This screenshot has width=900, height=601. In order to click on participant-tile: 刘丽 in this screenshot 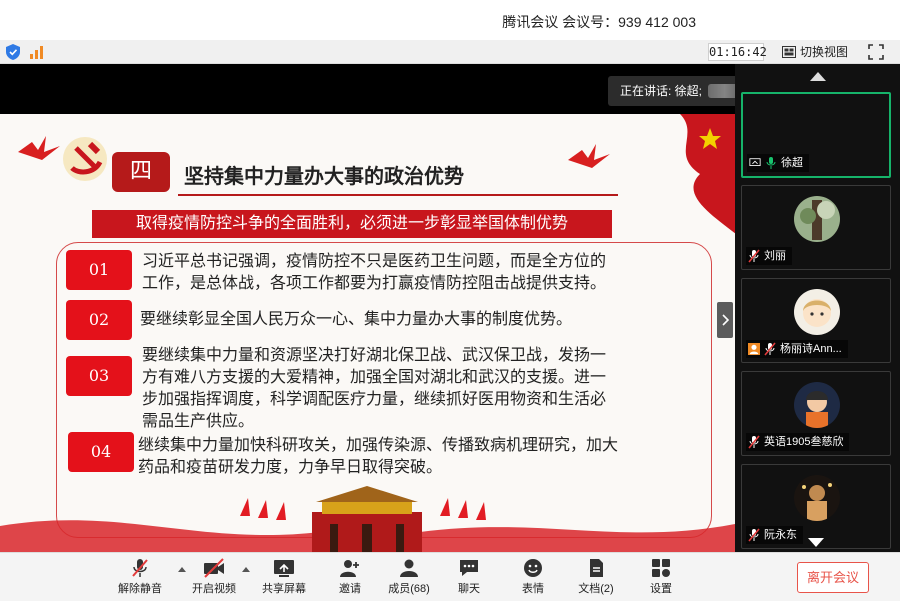, I will do `click(816, 227)`.